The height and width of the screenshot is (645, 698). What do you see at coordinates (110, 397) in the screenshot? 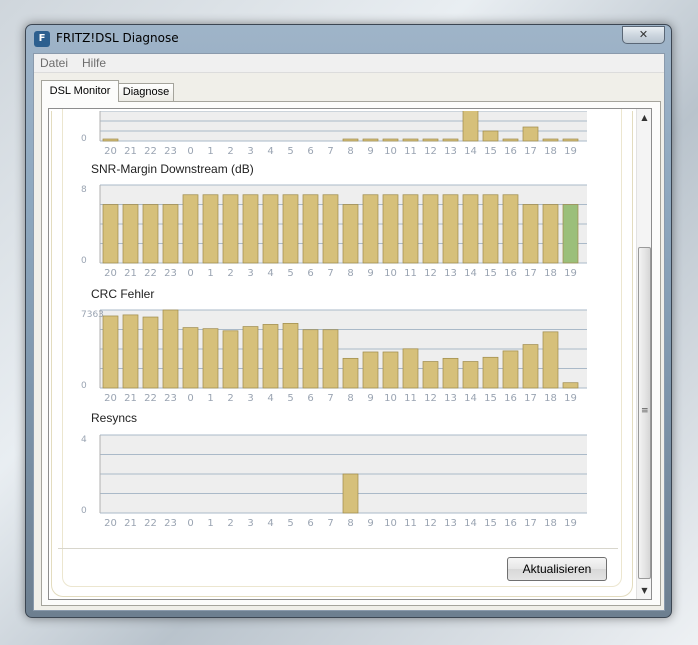
I see `x-tick-label: 20` at bounding box center [110, 397].